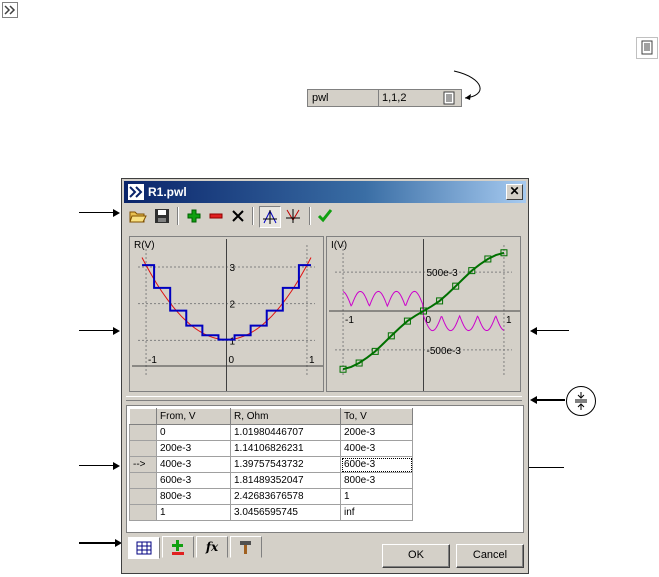  What do you see at coordinates (581, 401) in the screenshot?
I see `splitter-icon` at bounding box center [581, 401].